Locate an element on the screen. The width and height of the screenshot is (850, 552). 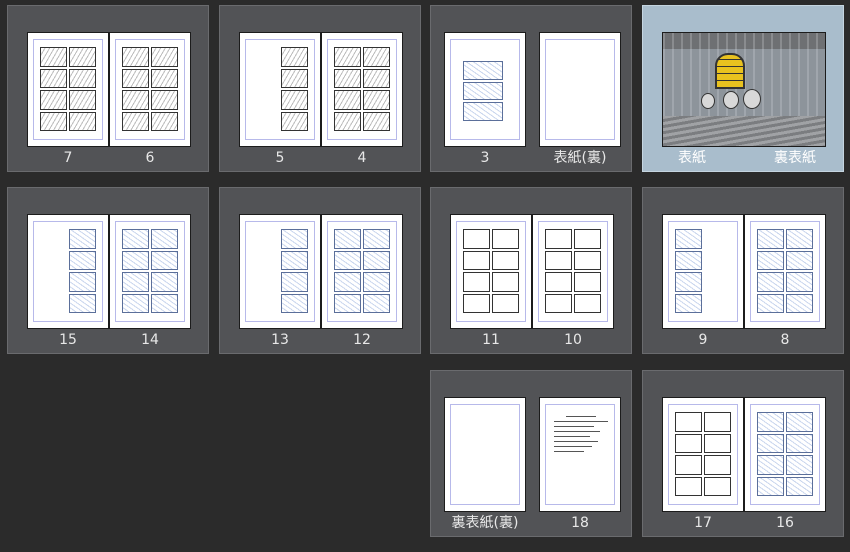
spread-11-10: 11 10 is located at coordinates (531, 270).